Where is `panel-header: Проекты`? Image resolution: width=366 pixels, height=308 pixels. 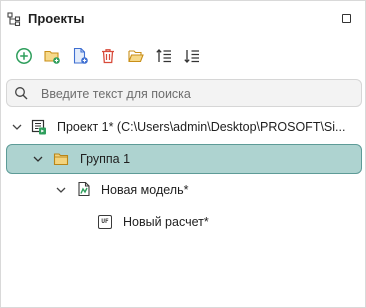 panel-header: Проекты is located at coordinates (183, 19).